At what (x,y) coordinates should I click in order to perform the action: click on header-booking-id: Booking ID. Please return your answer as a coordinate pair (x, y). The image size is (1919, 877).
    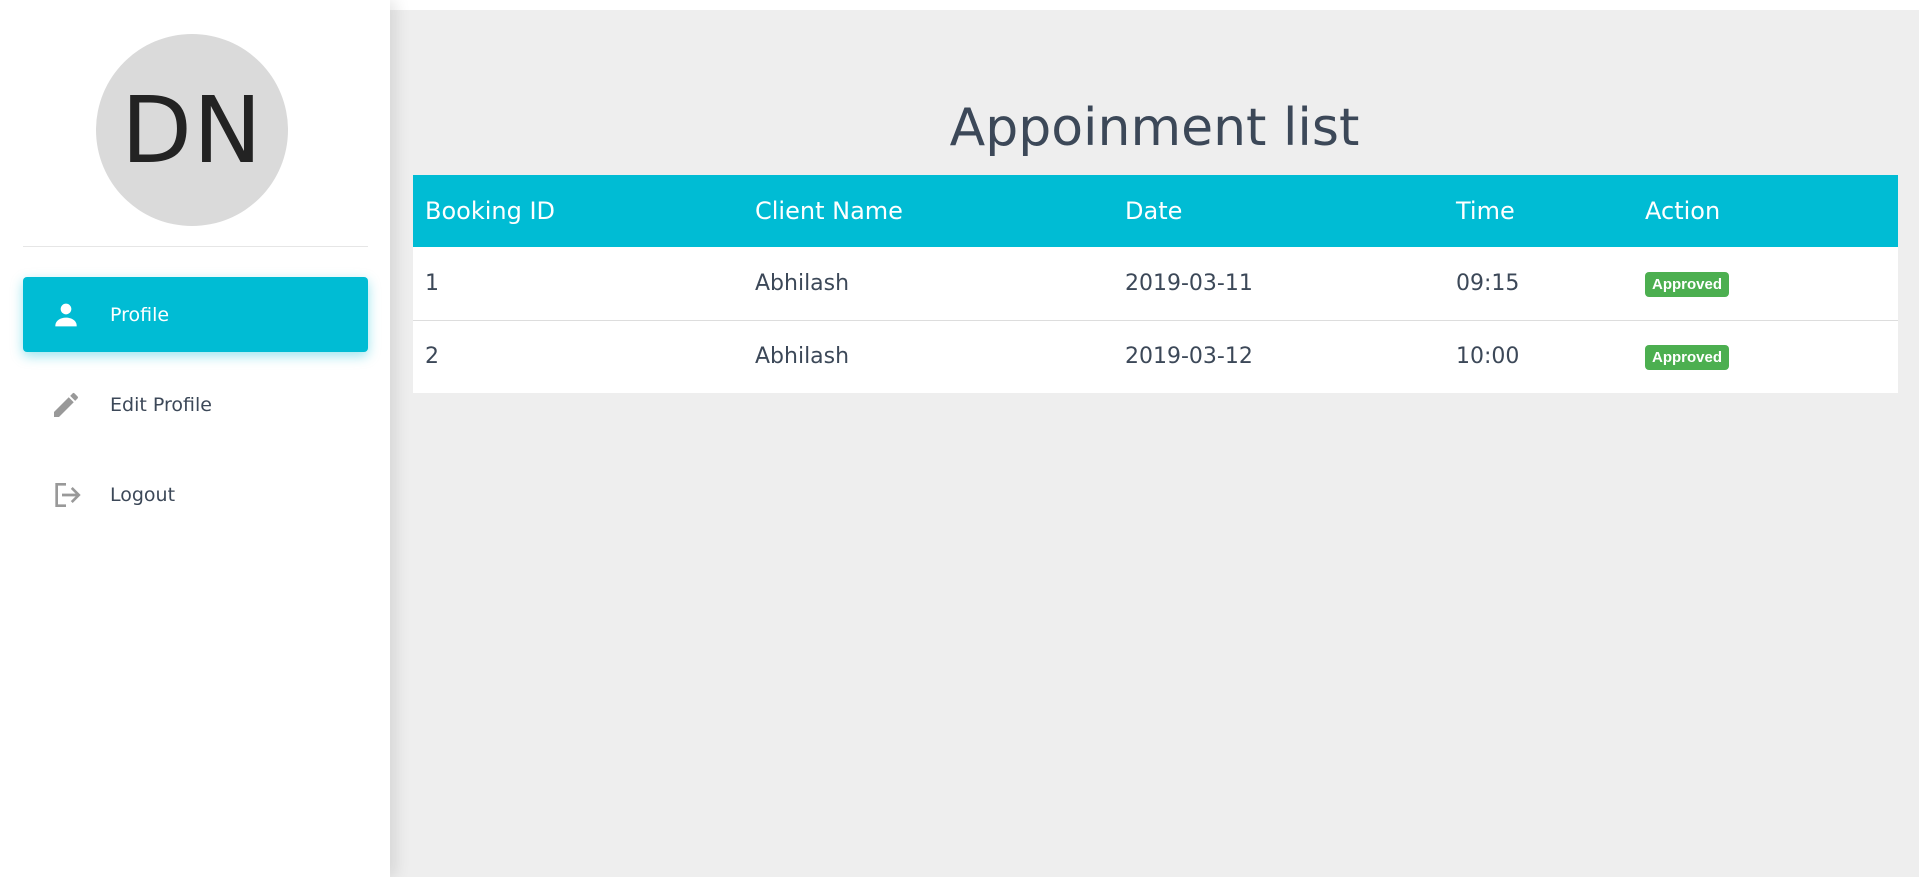
    Looking at the image, I should click on (578, 211).